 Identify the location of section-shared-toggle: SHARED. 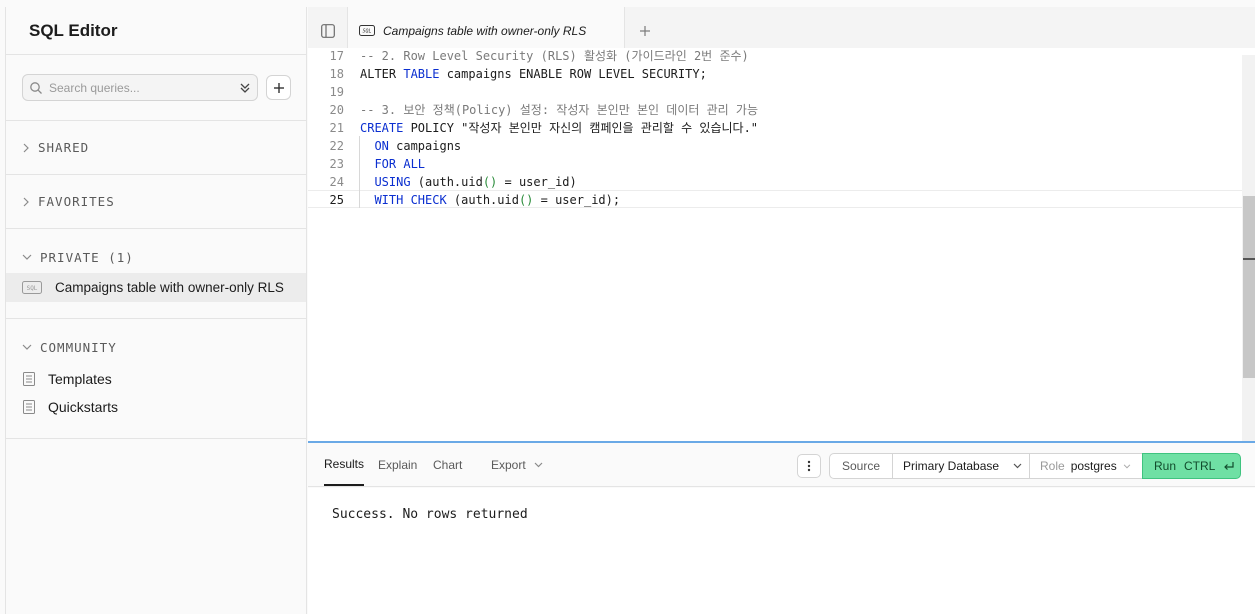
(156, 147).